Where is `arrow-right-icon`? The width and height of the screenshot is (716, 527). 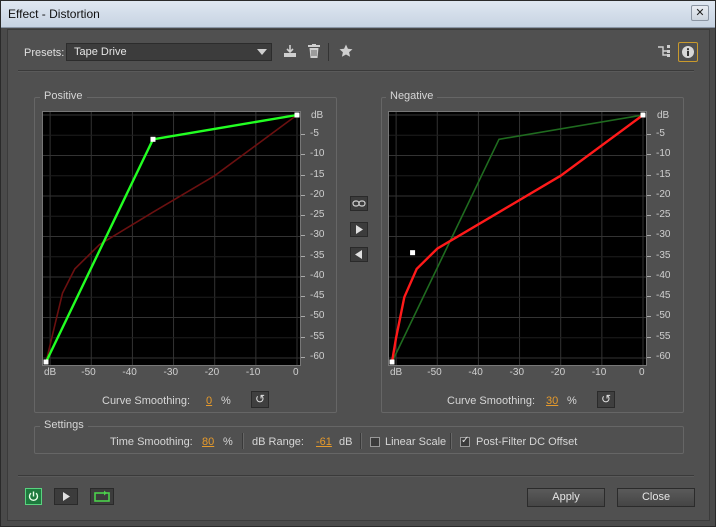 arrow-right-icon is located at coordinates (359, 229).